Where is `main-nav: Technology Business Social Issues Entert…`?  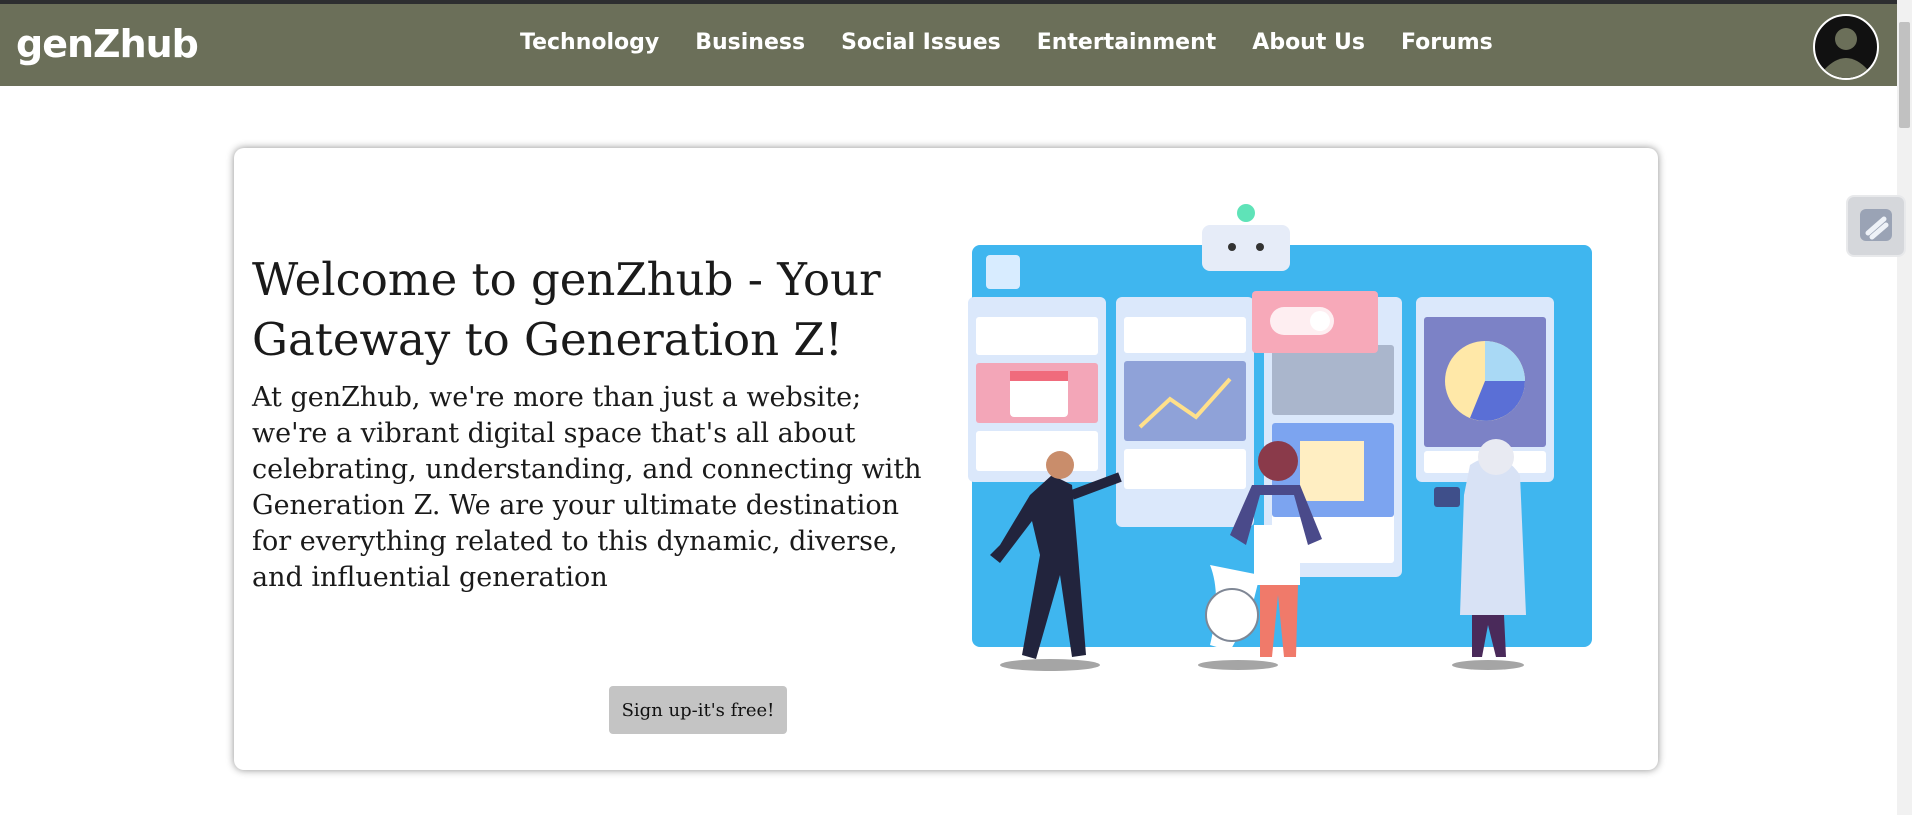
main-nav: Technology Business Social Issues Entert… is located at coordinates (1024, 42).